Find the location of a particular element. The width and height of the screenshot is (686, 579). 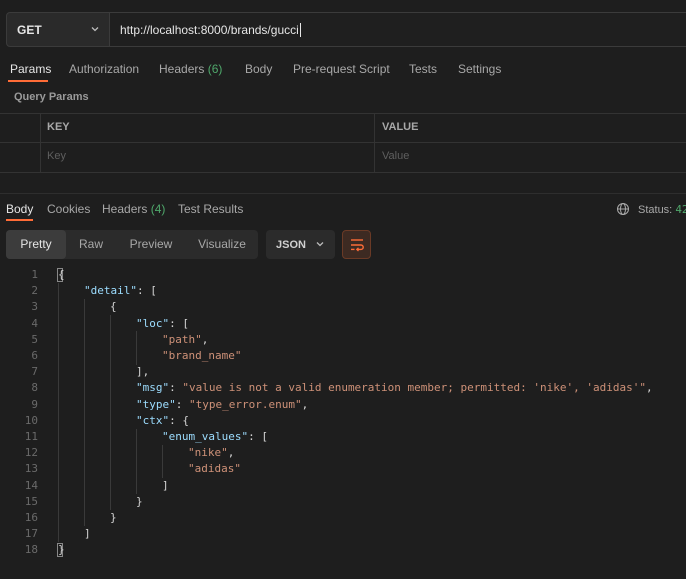

line-number: 18 is located at coordinates (31, 550).